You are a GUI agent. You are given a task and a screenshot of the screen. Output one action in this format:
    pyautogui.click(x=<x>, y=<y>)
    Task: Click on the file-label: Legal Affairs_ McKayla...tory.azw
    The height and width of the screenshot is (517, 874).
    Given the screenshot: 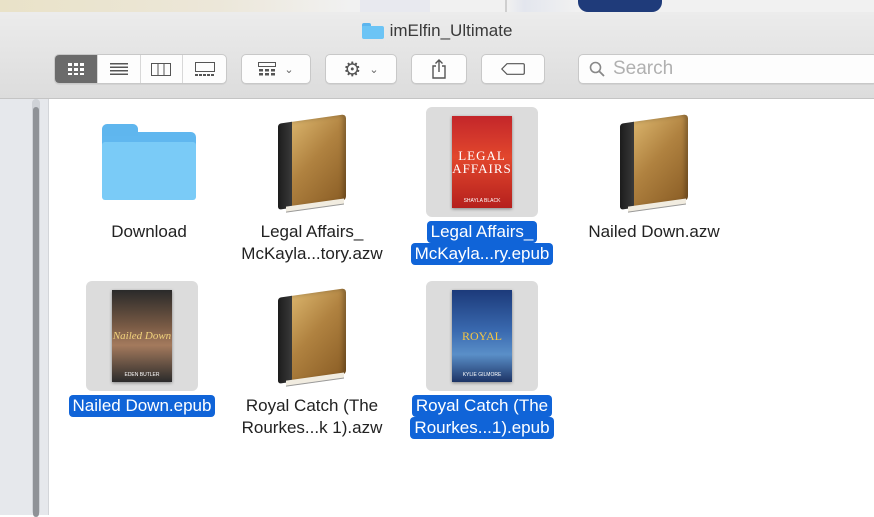 What is the action you would take?
    pyautogui.click(x=312, y=243)
    